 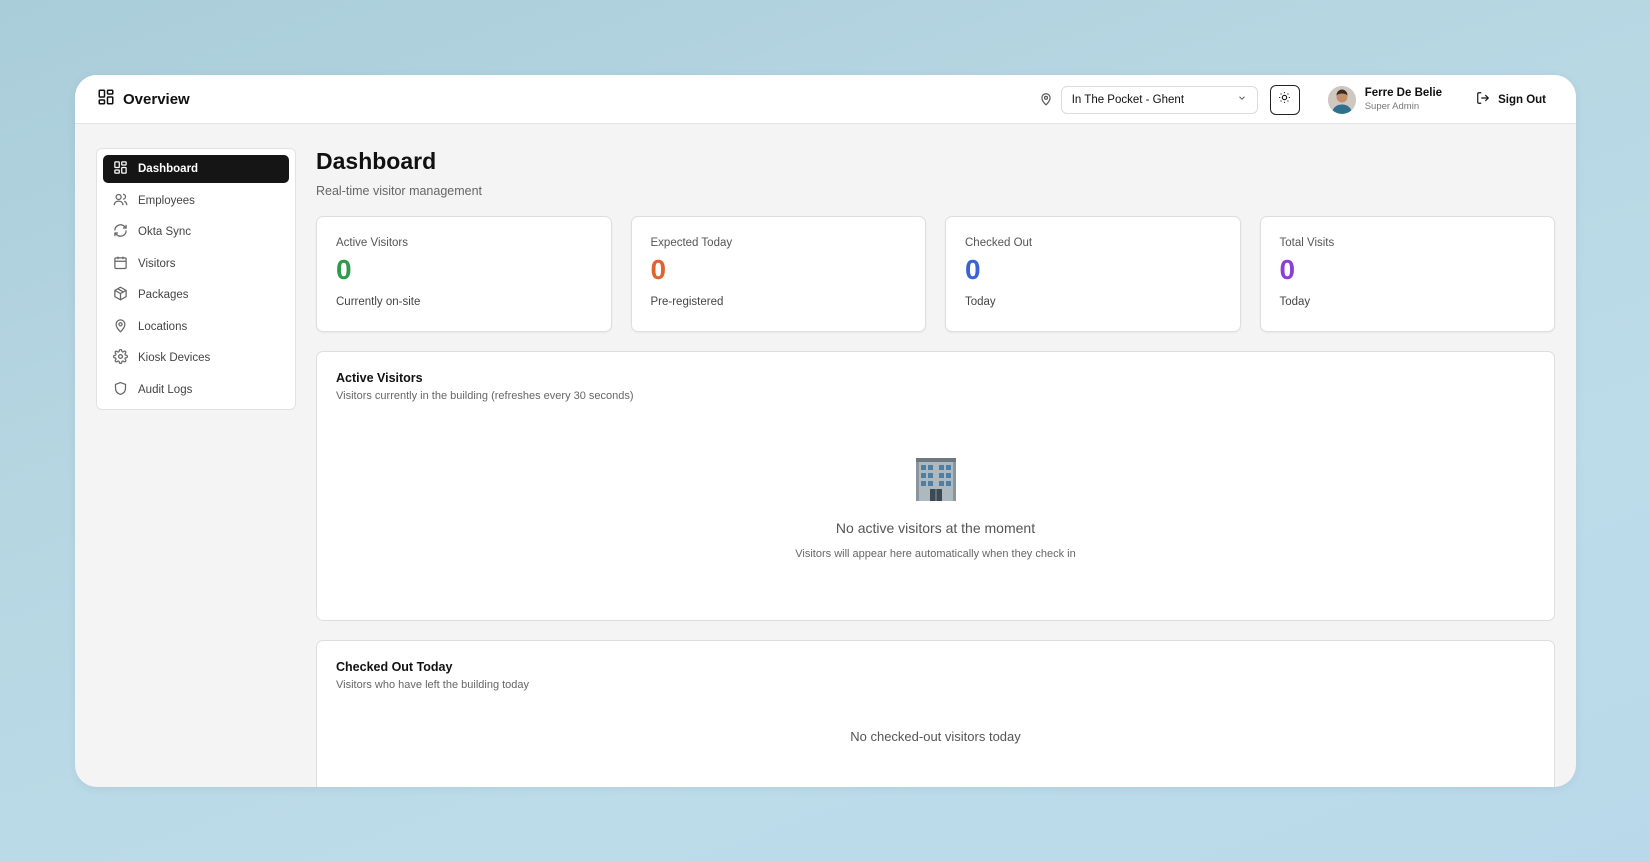 What do you see at coordinates (935, 528) in the screenshot?
I see `empty-state-title: No active visitors at the moment` at bounding box center [935, 528].